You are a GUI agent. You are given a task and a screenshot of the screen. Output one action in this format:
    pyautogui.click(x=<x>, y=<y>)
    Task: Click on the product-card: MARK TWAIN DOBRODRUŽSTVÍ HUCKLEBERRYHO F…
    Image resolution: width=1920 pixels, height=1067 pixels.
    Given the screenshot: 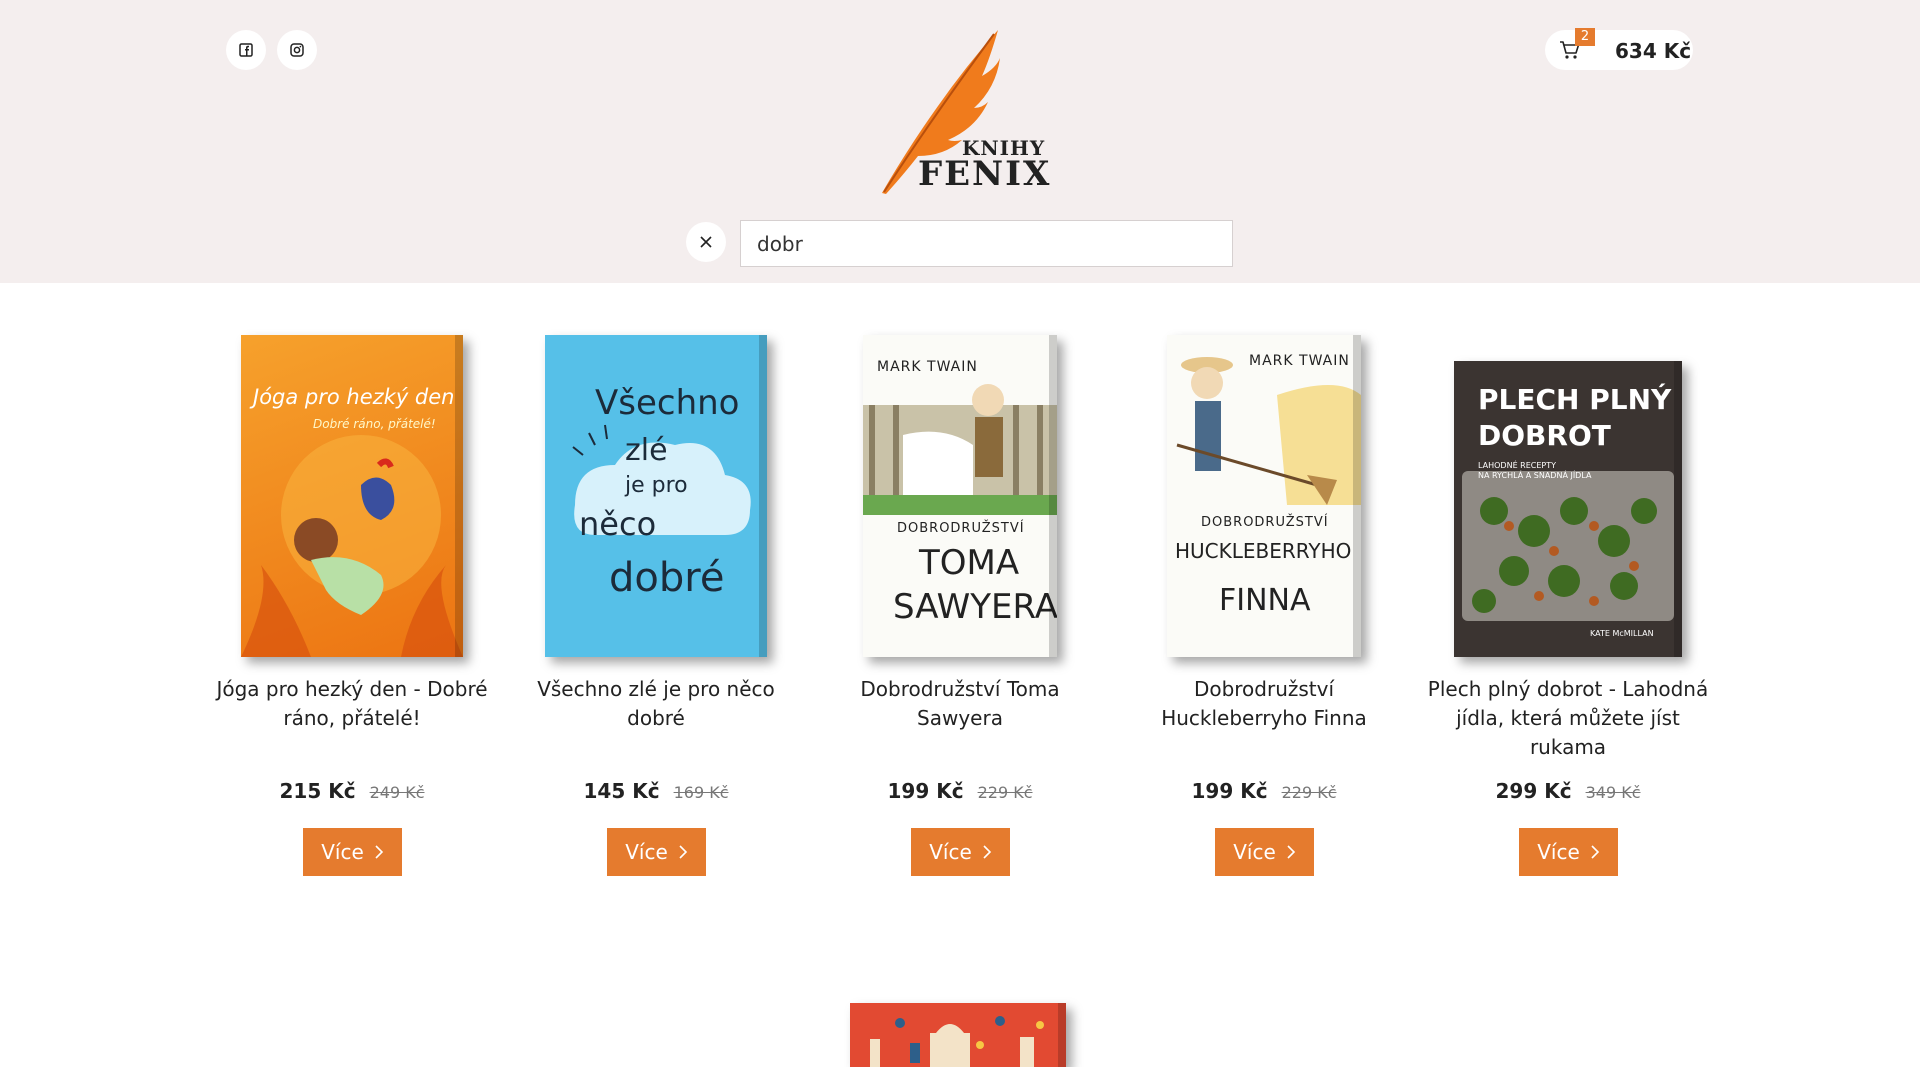 What is the action you would take?
    pyautogui.click(x=1264, y=583)
    